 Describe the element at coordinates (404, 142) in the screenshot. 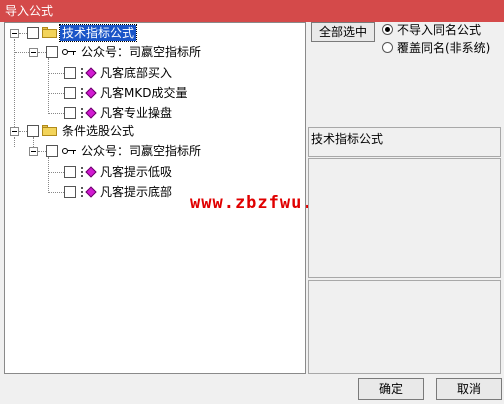

I see `info-panel-title: 技术指标公式` at that location.